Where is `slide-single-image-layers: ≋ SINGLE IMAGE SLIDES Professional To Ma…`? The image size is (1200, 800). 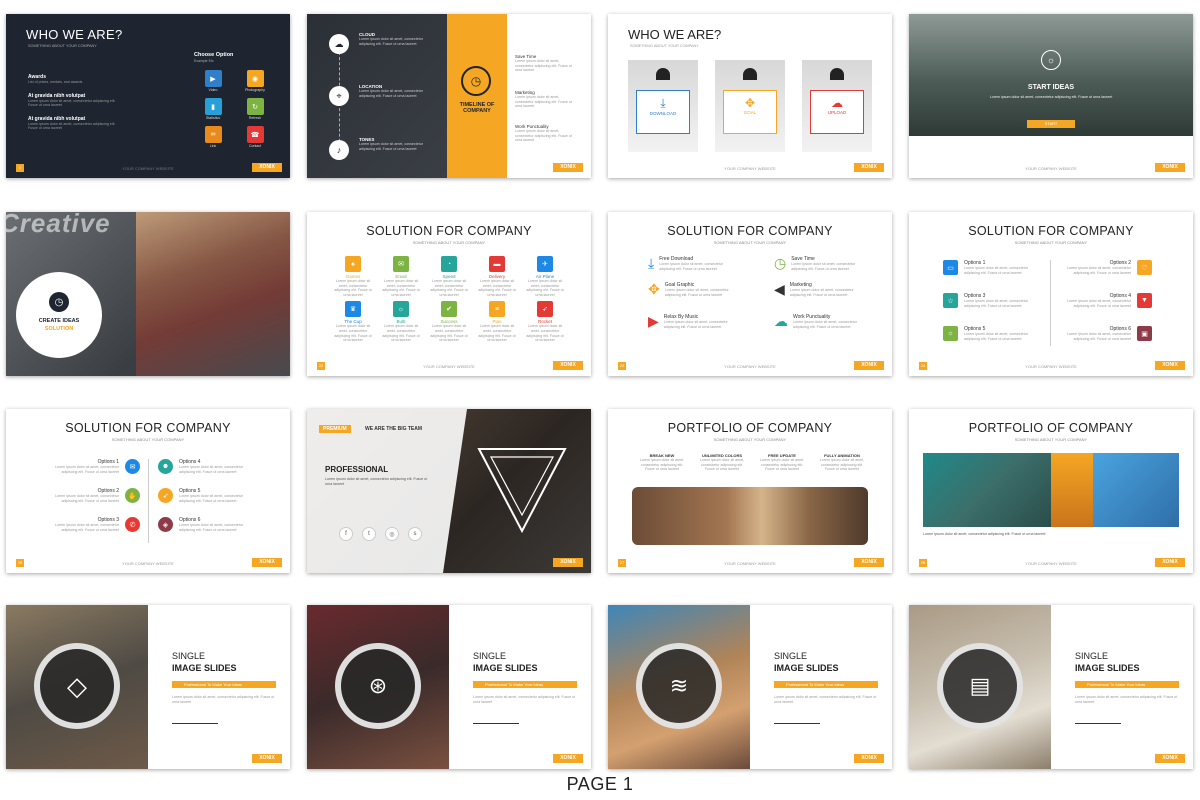
slide-single-image-layers: ≋ SINGLE IMAGE SLIDES Professional To Ma… is located at coordinates (750, 687).